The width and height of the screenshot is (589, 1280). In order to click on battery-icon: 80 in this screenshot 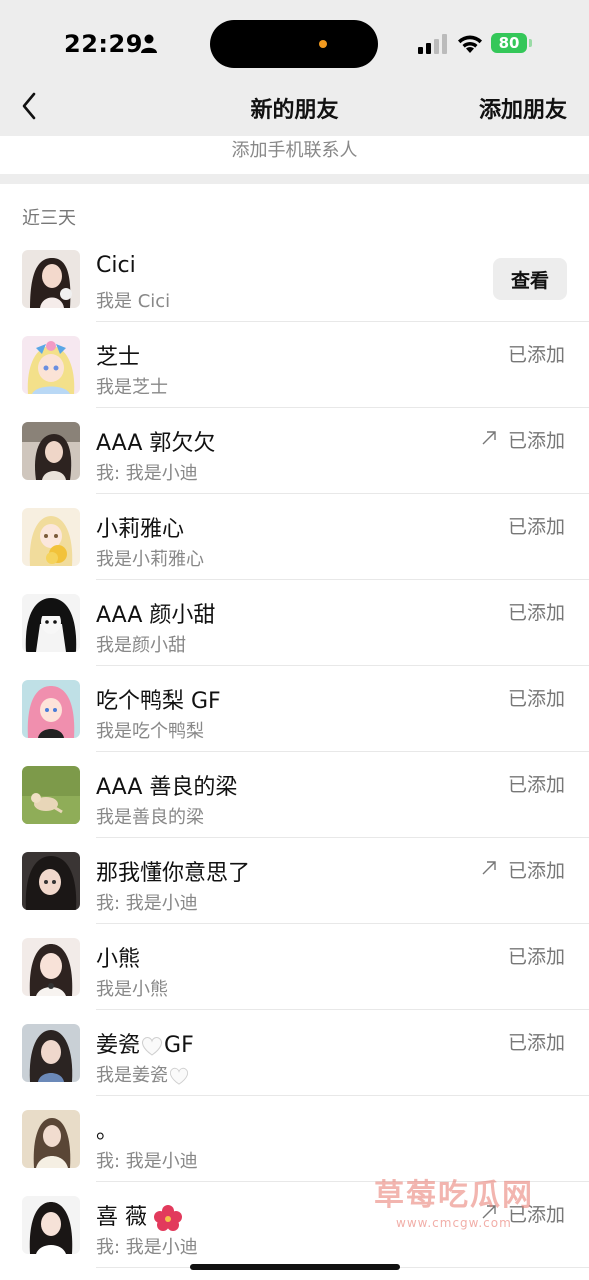, I will do `click(509, 43)`.